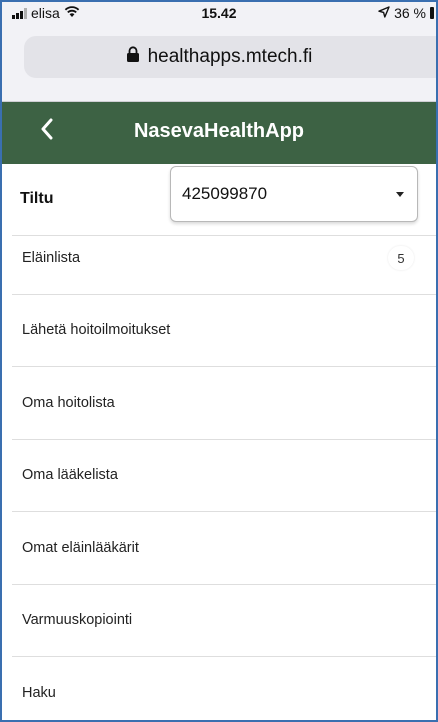 This screenshot has height=722, width=438. What do you see at coordinates (96, 330) in the screenshot?
I see `menu-item-label: Lähetä hoitoilmoitukset` at bounding box center [96, 330].